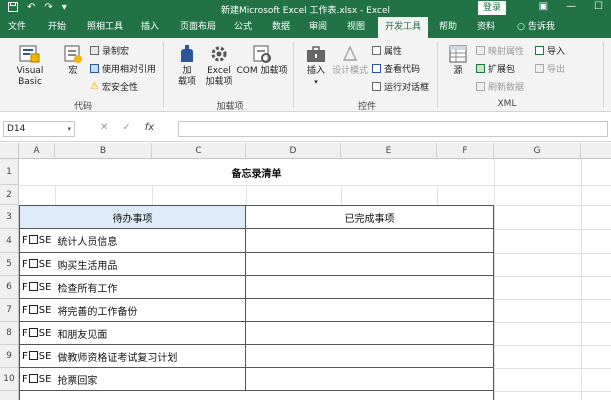 The height and width of the screenshot is (400, 611). I want to click on insert-function-icon: fx, so click(149, 127).